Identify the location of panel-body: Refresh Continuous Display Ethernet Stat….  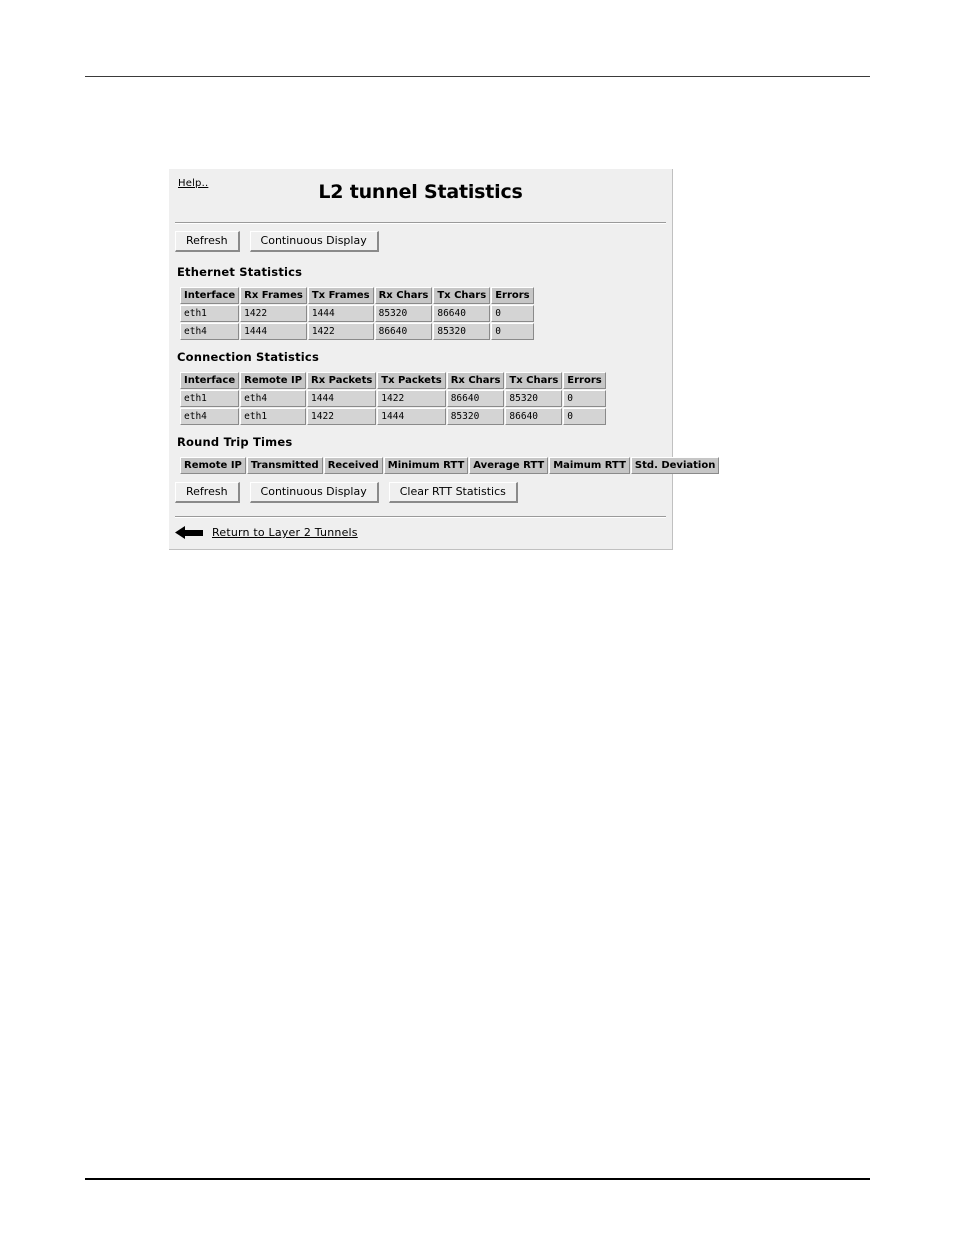
(444, 365).